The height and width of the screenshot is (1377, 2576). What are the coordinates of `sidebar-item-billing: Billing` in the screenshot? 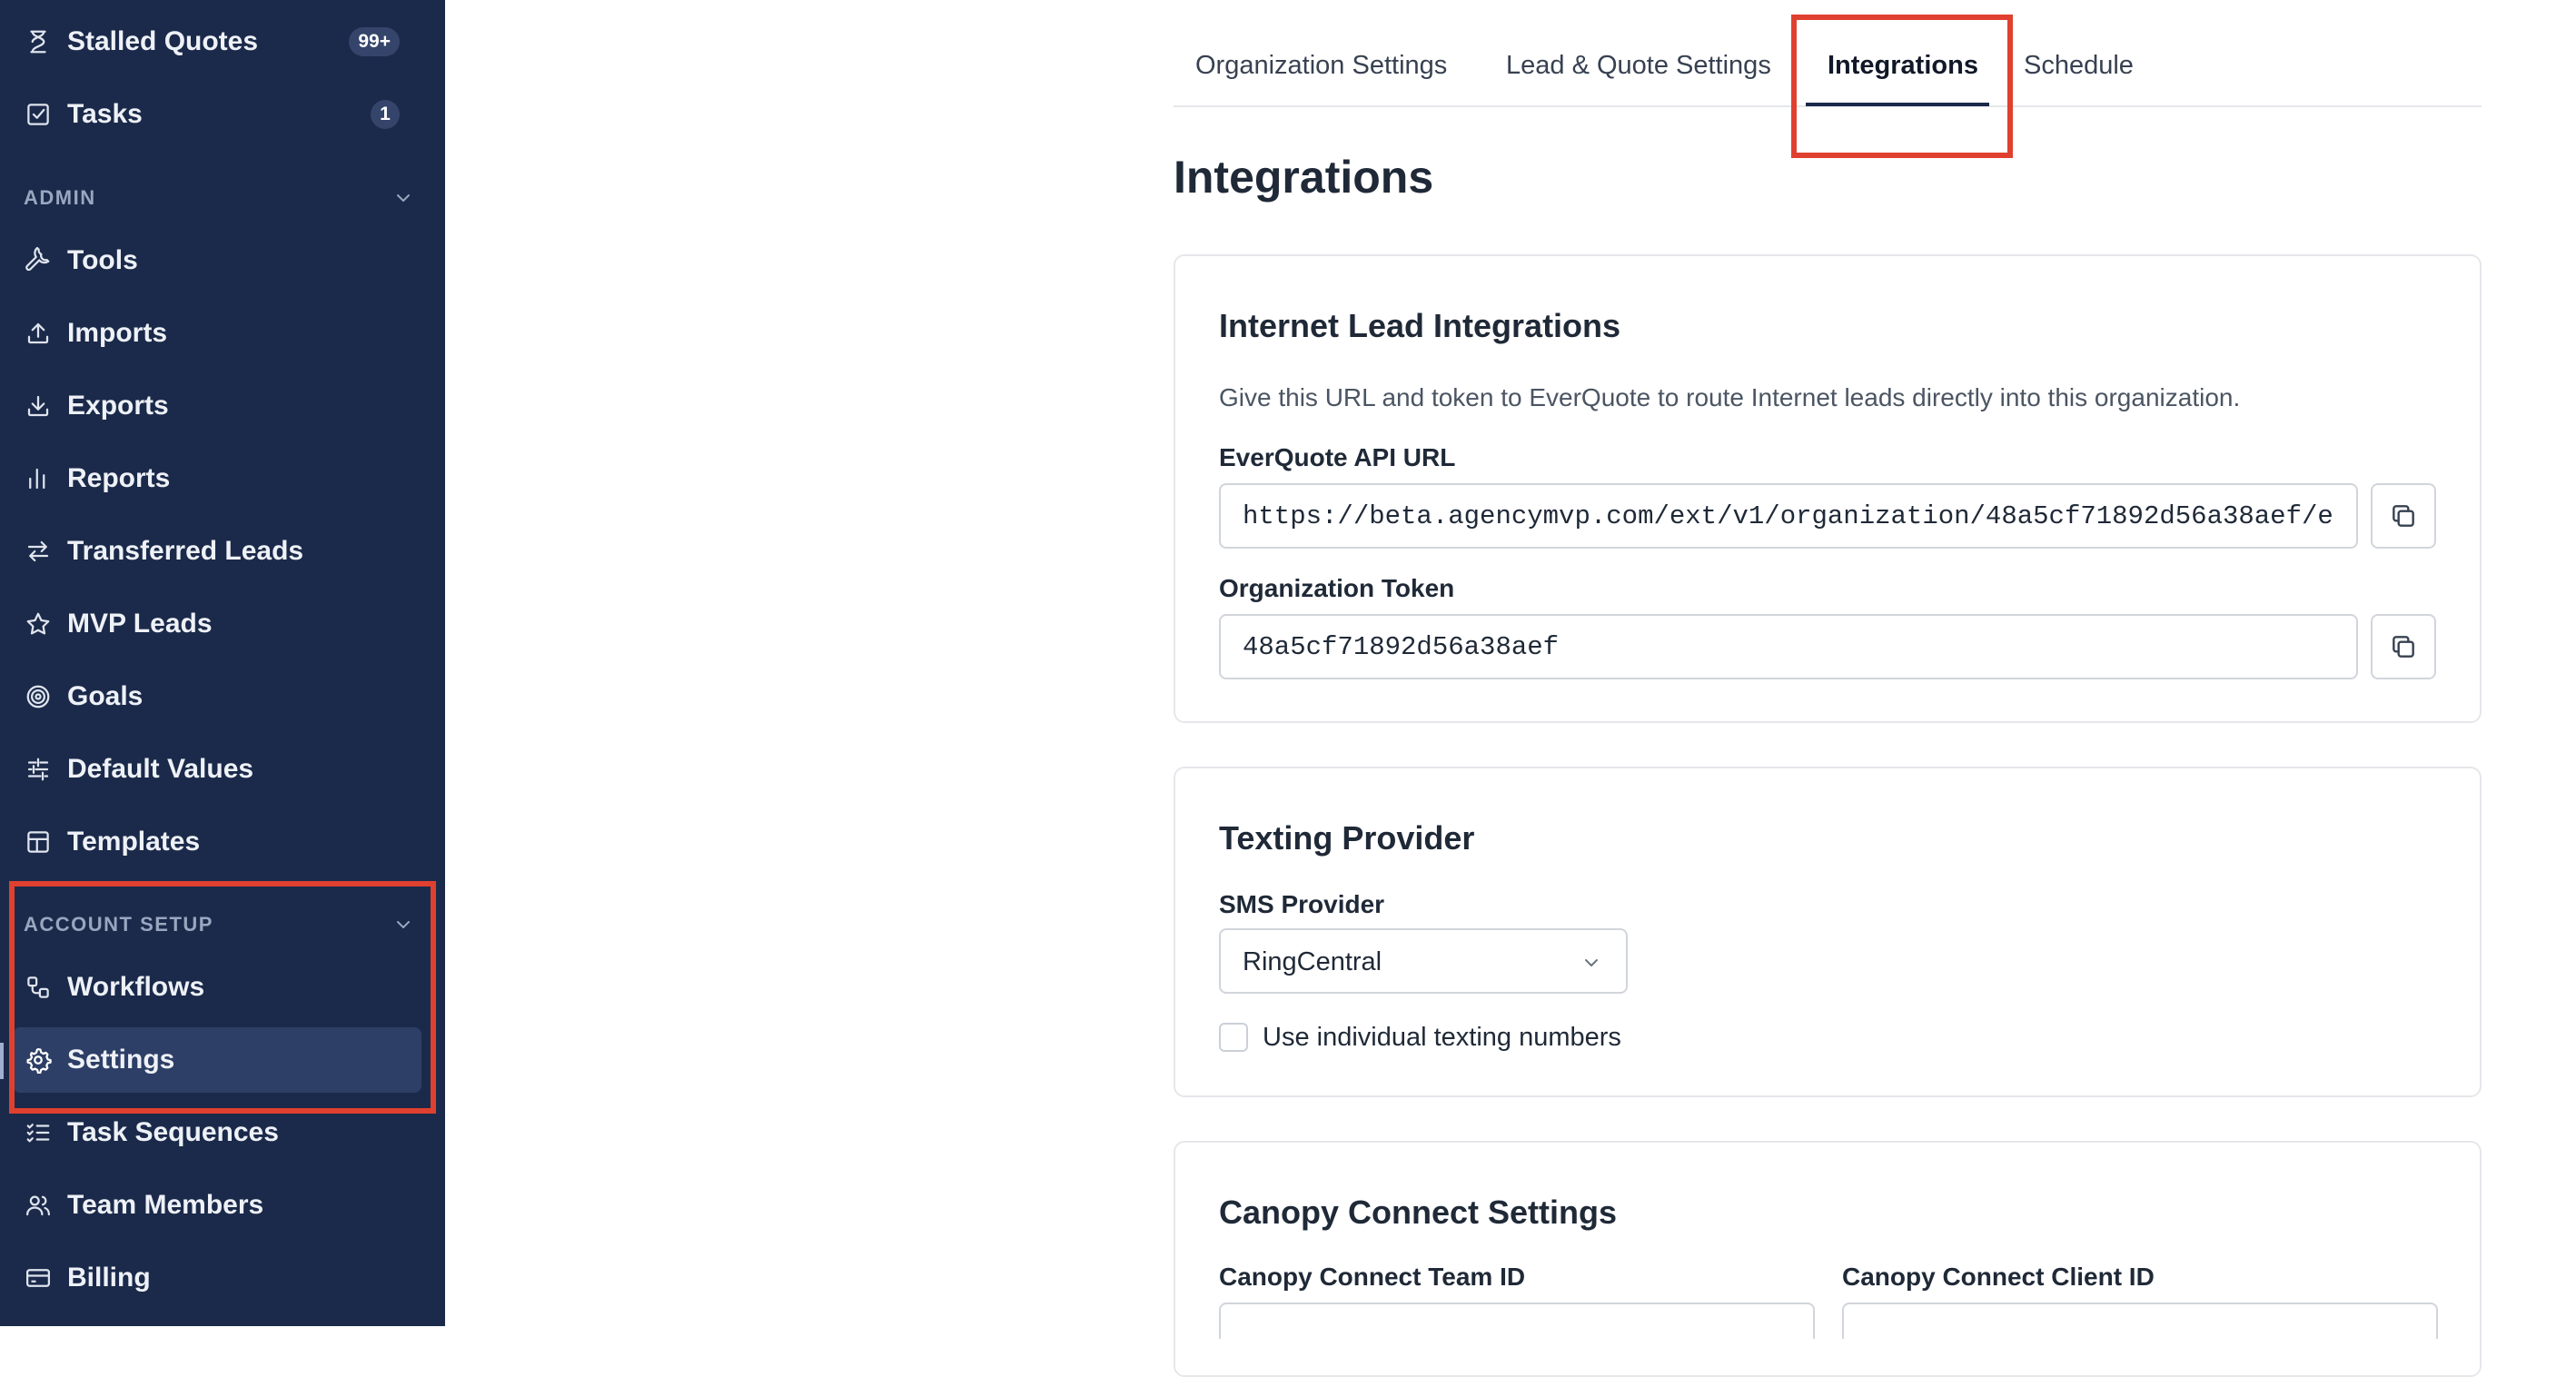 It's located at (222, 1278).